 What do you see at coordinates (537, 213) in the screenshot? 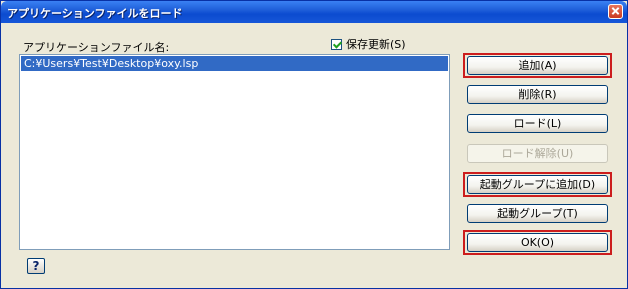
I see `startup-suite-button: 起動グループ(T)` at bounding box center [537, 213].